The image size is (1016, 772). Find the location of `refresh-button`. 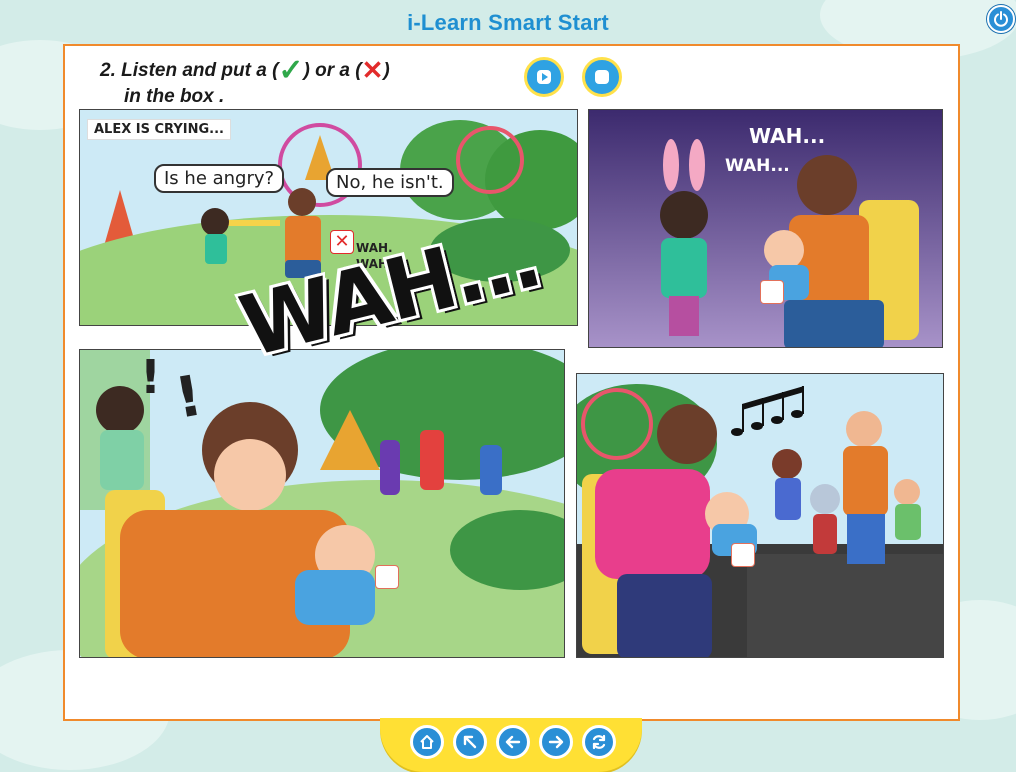

refresh-button is located at coordinates (599, 742).